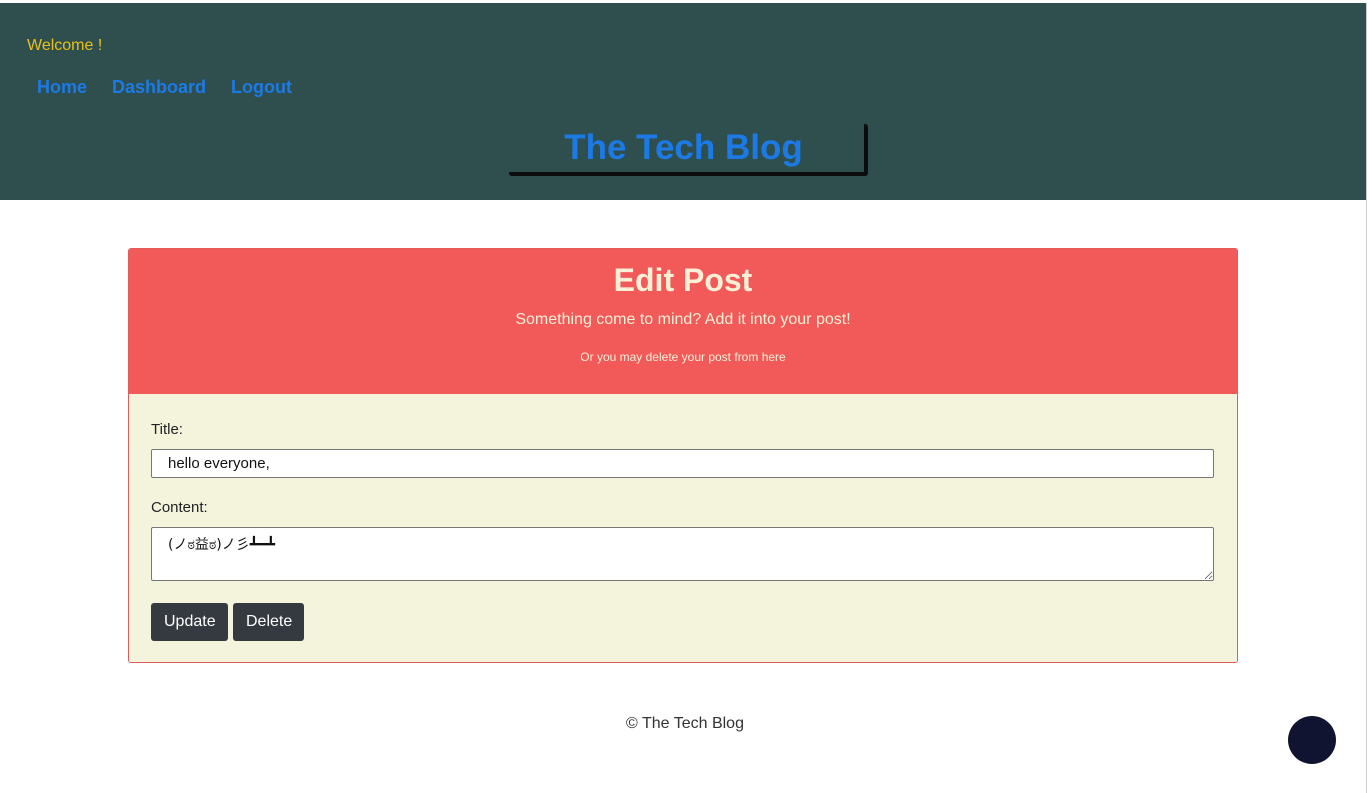 The height and width of the screenshot is (793, 1370). I want to click on floating-action-button, so click(1312, 740).